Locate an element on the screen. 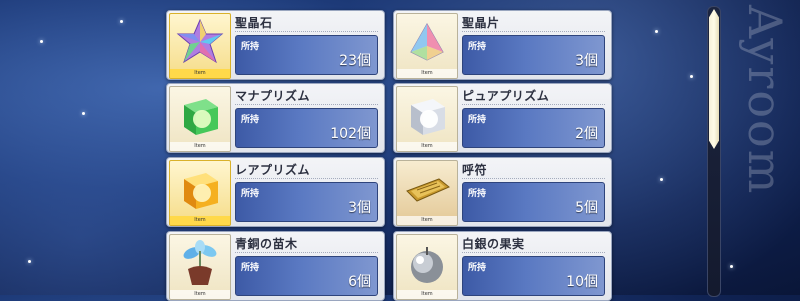 This screenshot has height=301, width=800. item-card-silver-fruit: Item 白銀の果実 所持 10個 is located at coordinates (502, 266).